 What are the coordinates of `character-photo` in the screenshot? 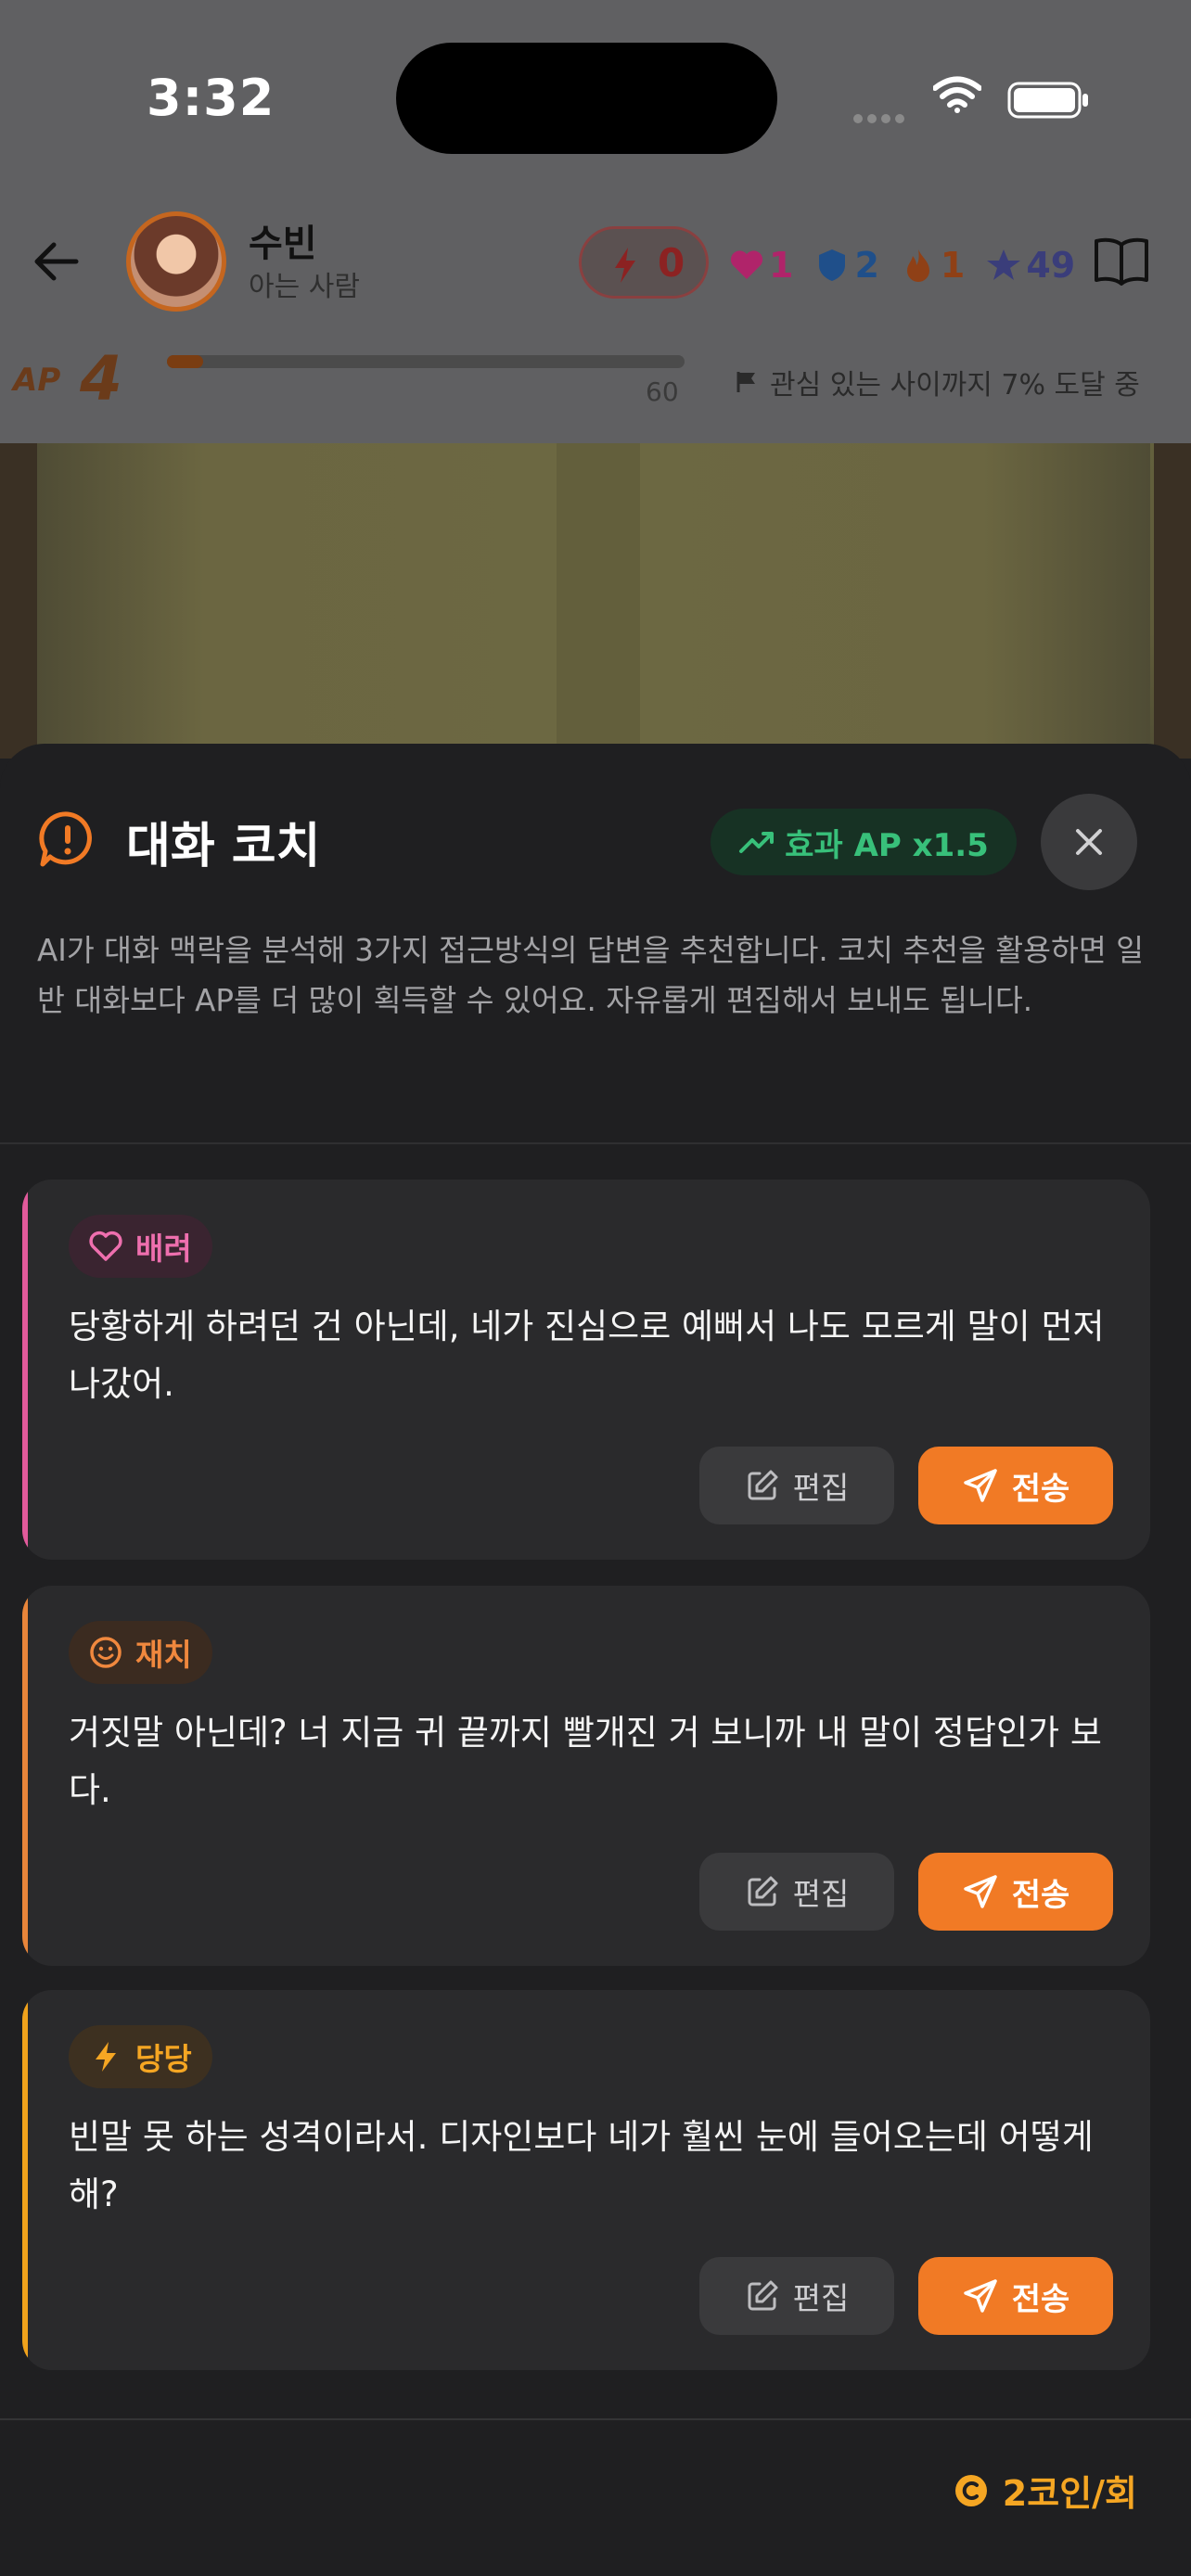 It's located at (595, 601).